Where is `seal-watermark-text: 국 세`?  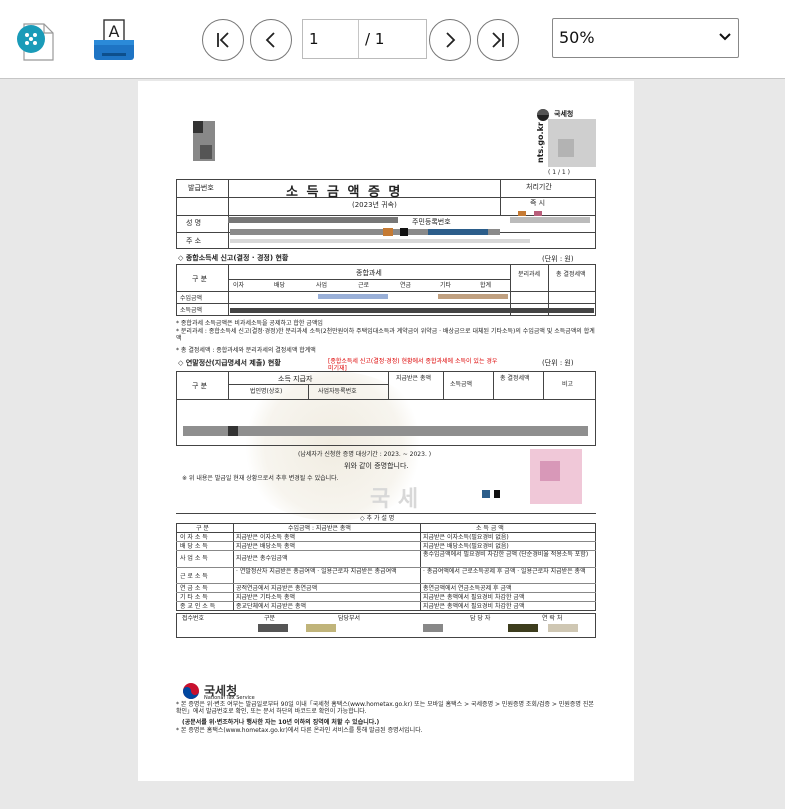 seal-watermark-text: 국 세 is located at coordinates (394, 499).